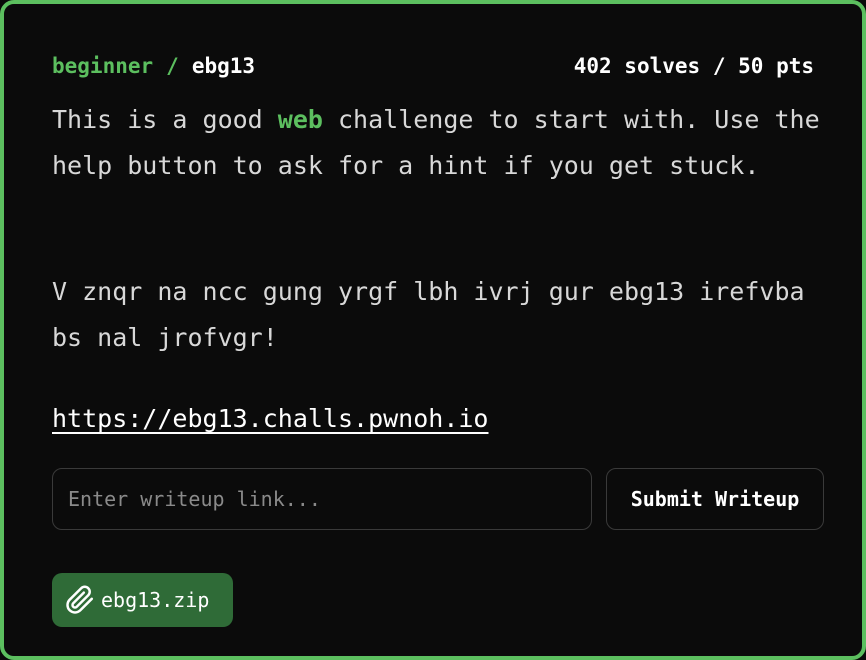  I want to click on category-label: beginner, so click(103, 66).